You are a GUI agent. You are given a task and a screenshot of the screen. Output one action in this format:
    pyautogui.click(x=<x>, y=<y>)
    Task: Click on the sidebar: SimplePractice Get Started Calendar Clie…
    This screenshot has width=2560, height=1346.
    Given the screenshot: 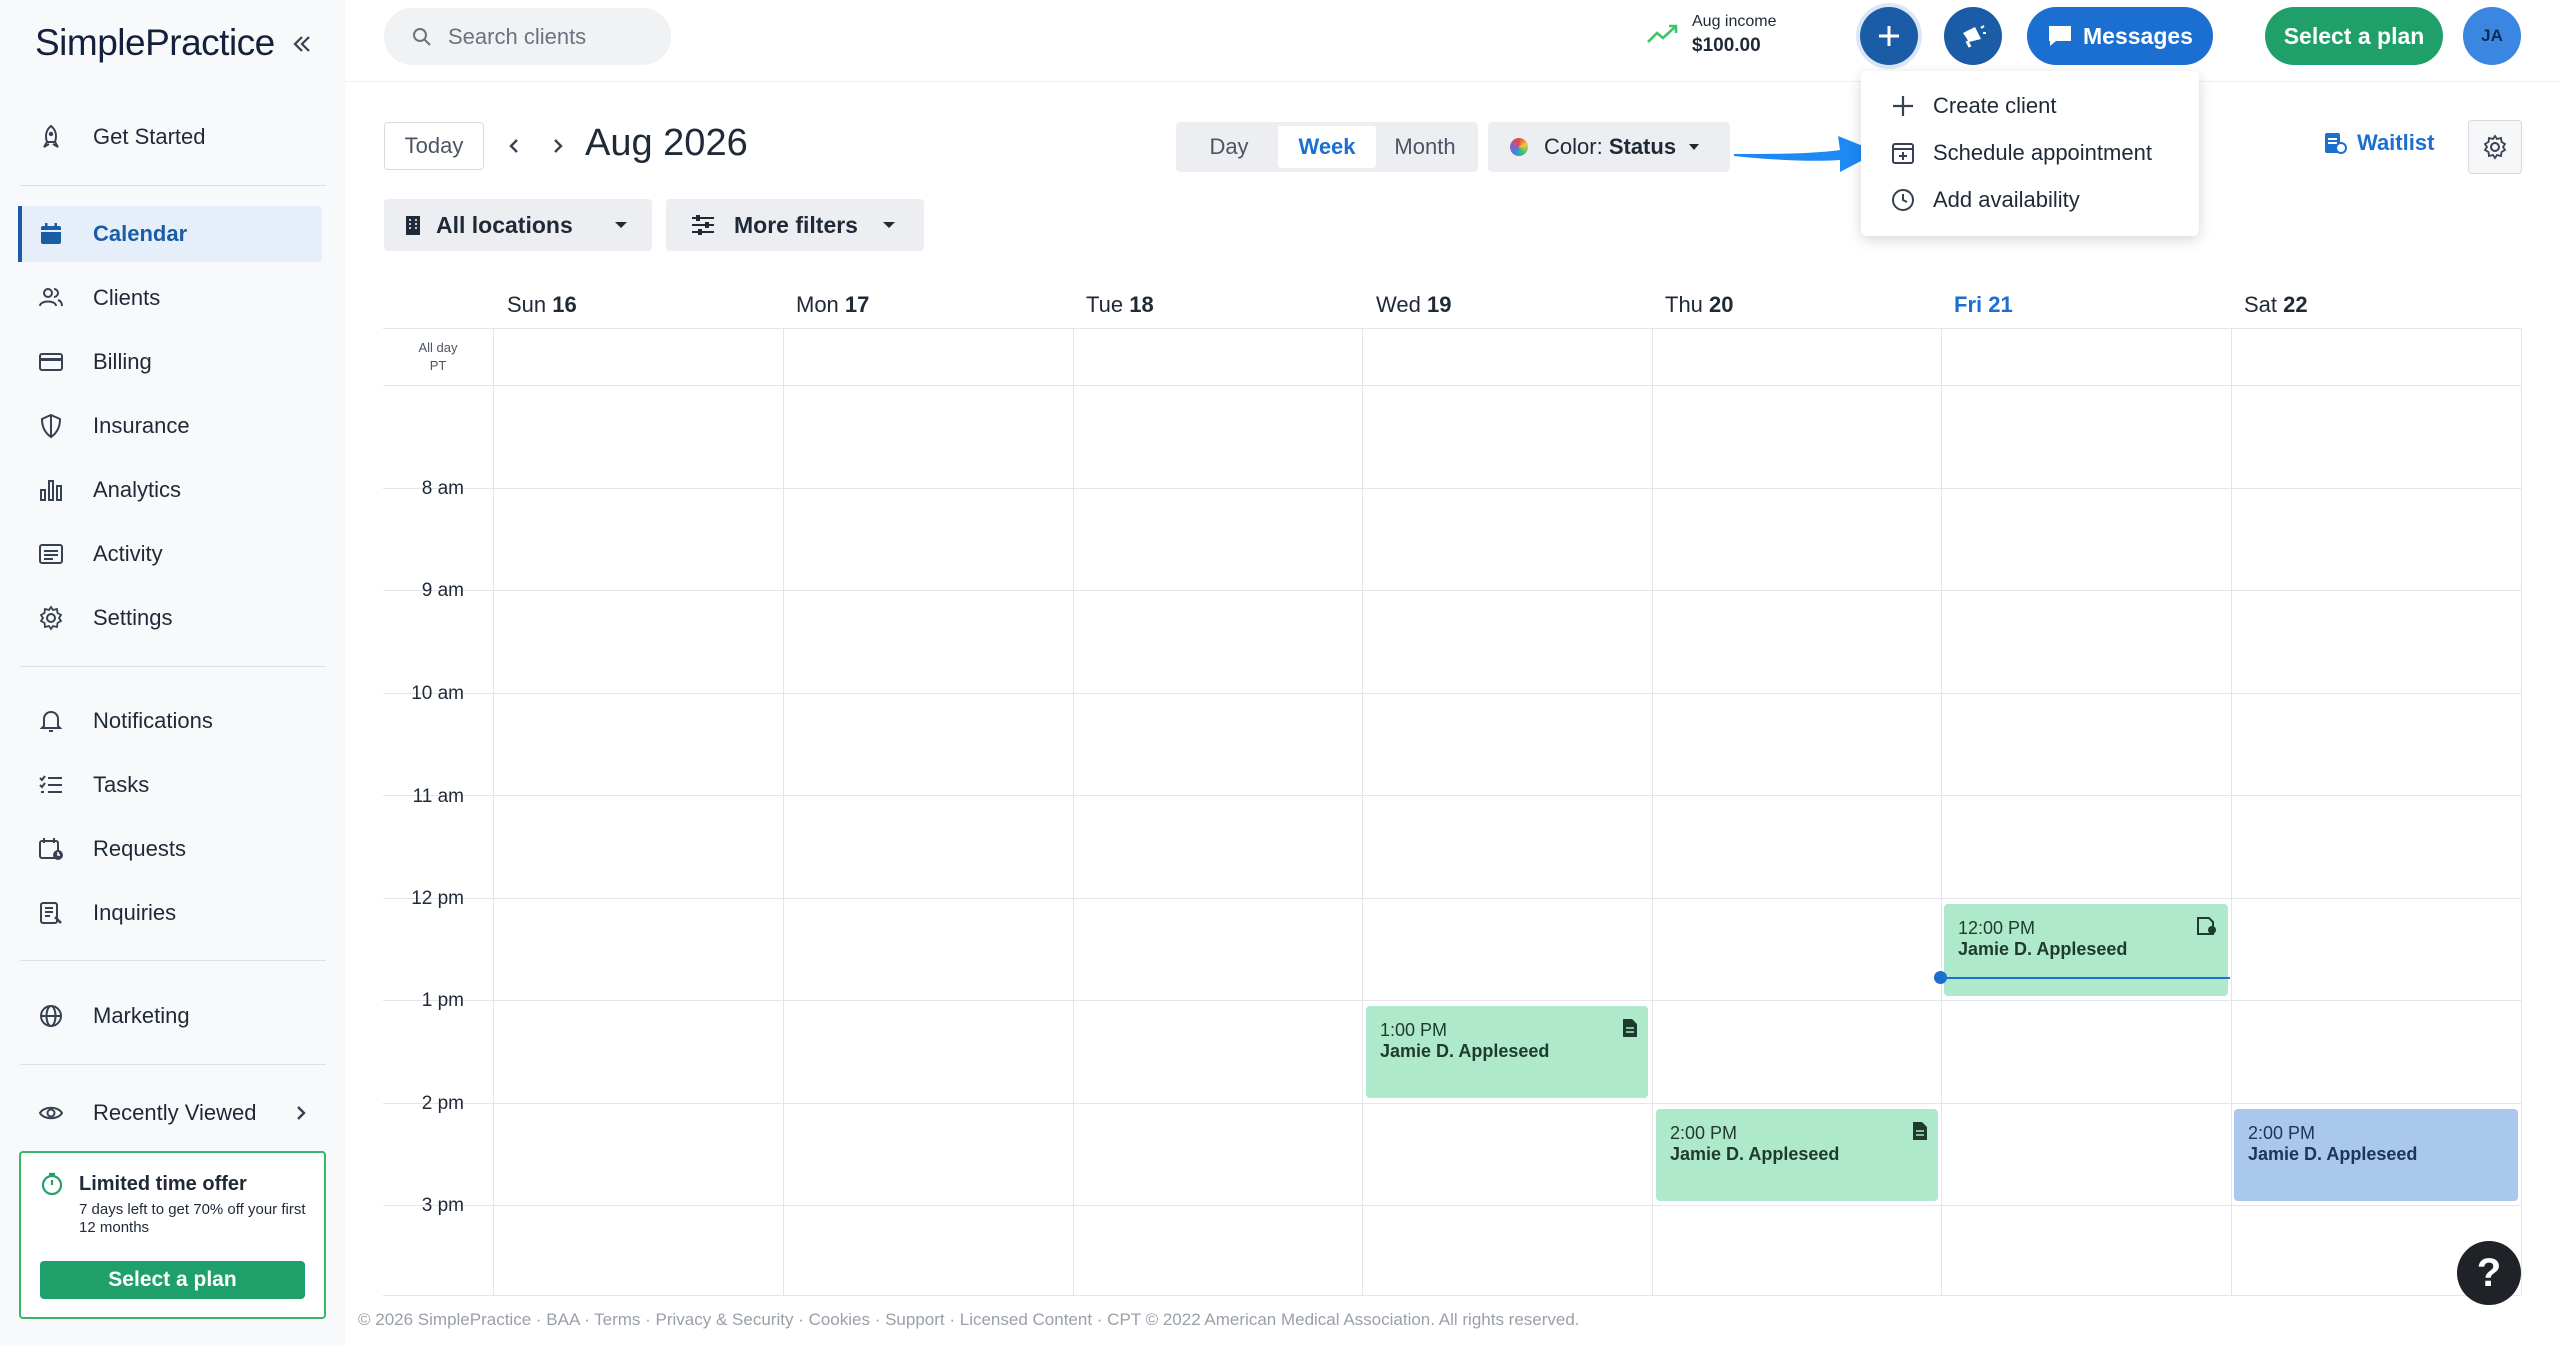 What is the action you would take?
    pyautogui.click(x=172, y=673)
    